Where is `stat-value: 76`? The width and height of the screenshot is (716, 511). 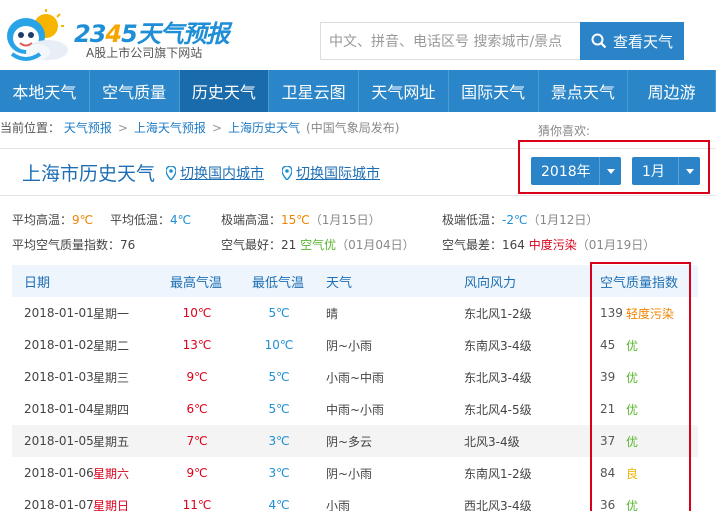
stat-value: 76 is located at coordinates (128, 245).